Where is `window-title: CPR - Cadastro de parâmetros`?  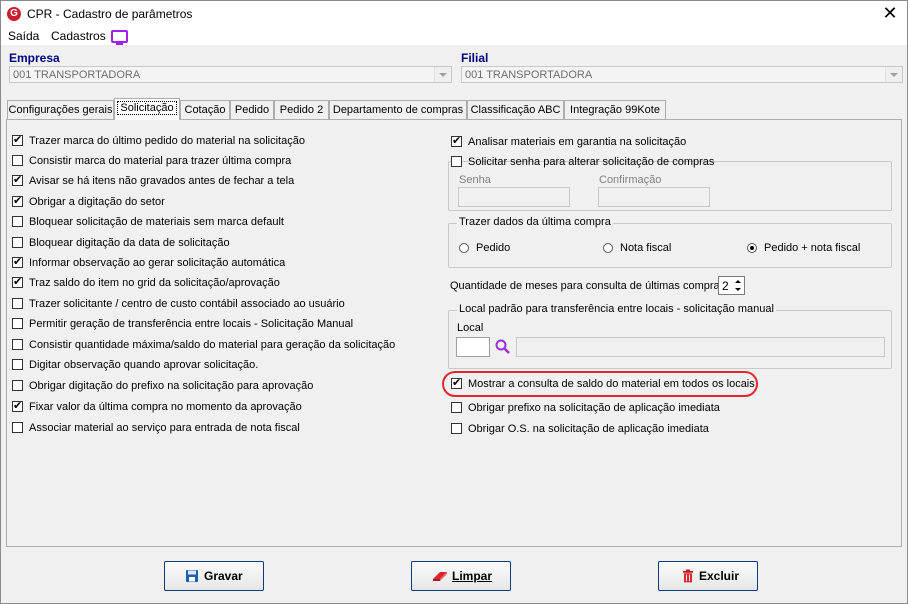
window-title: CPR - Cadastro de parâmetros is located at coordinates (110, 14).